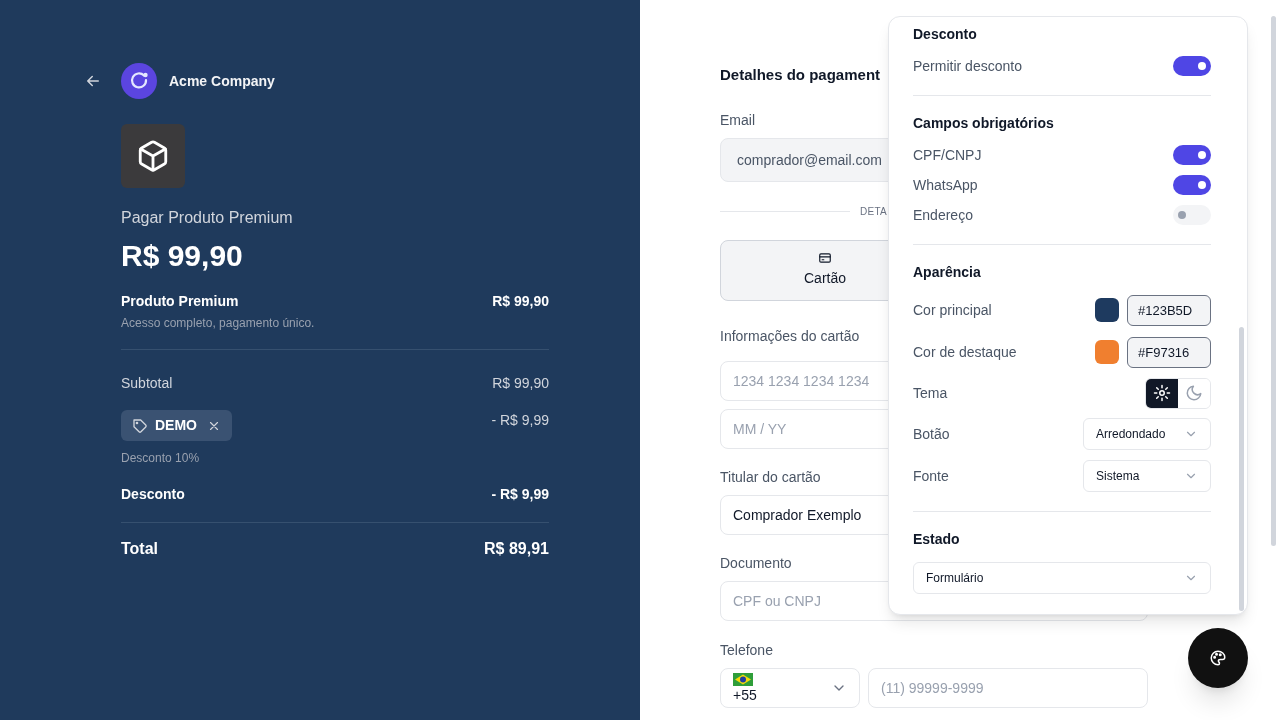 The height and width of the screenshot is (720, 1280). I want to click on price: R$ 99,90, so click(182, 256).